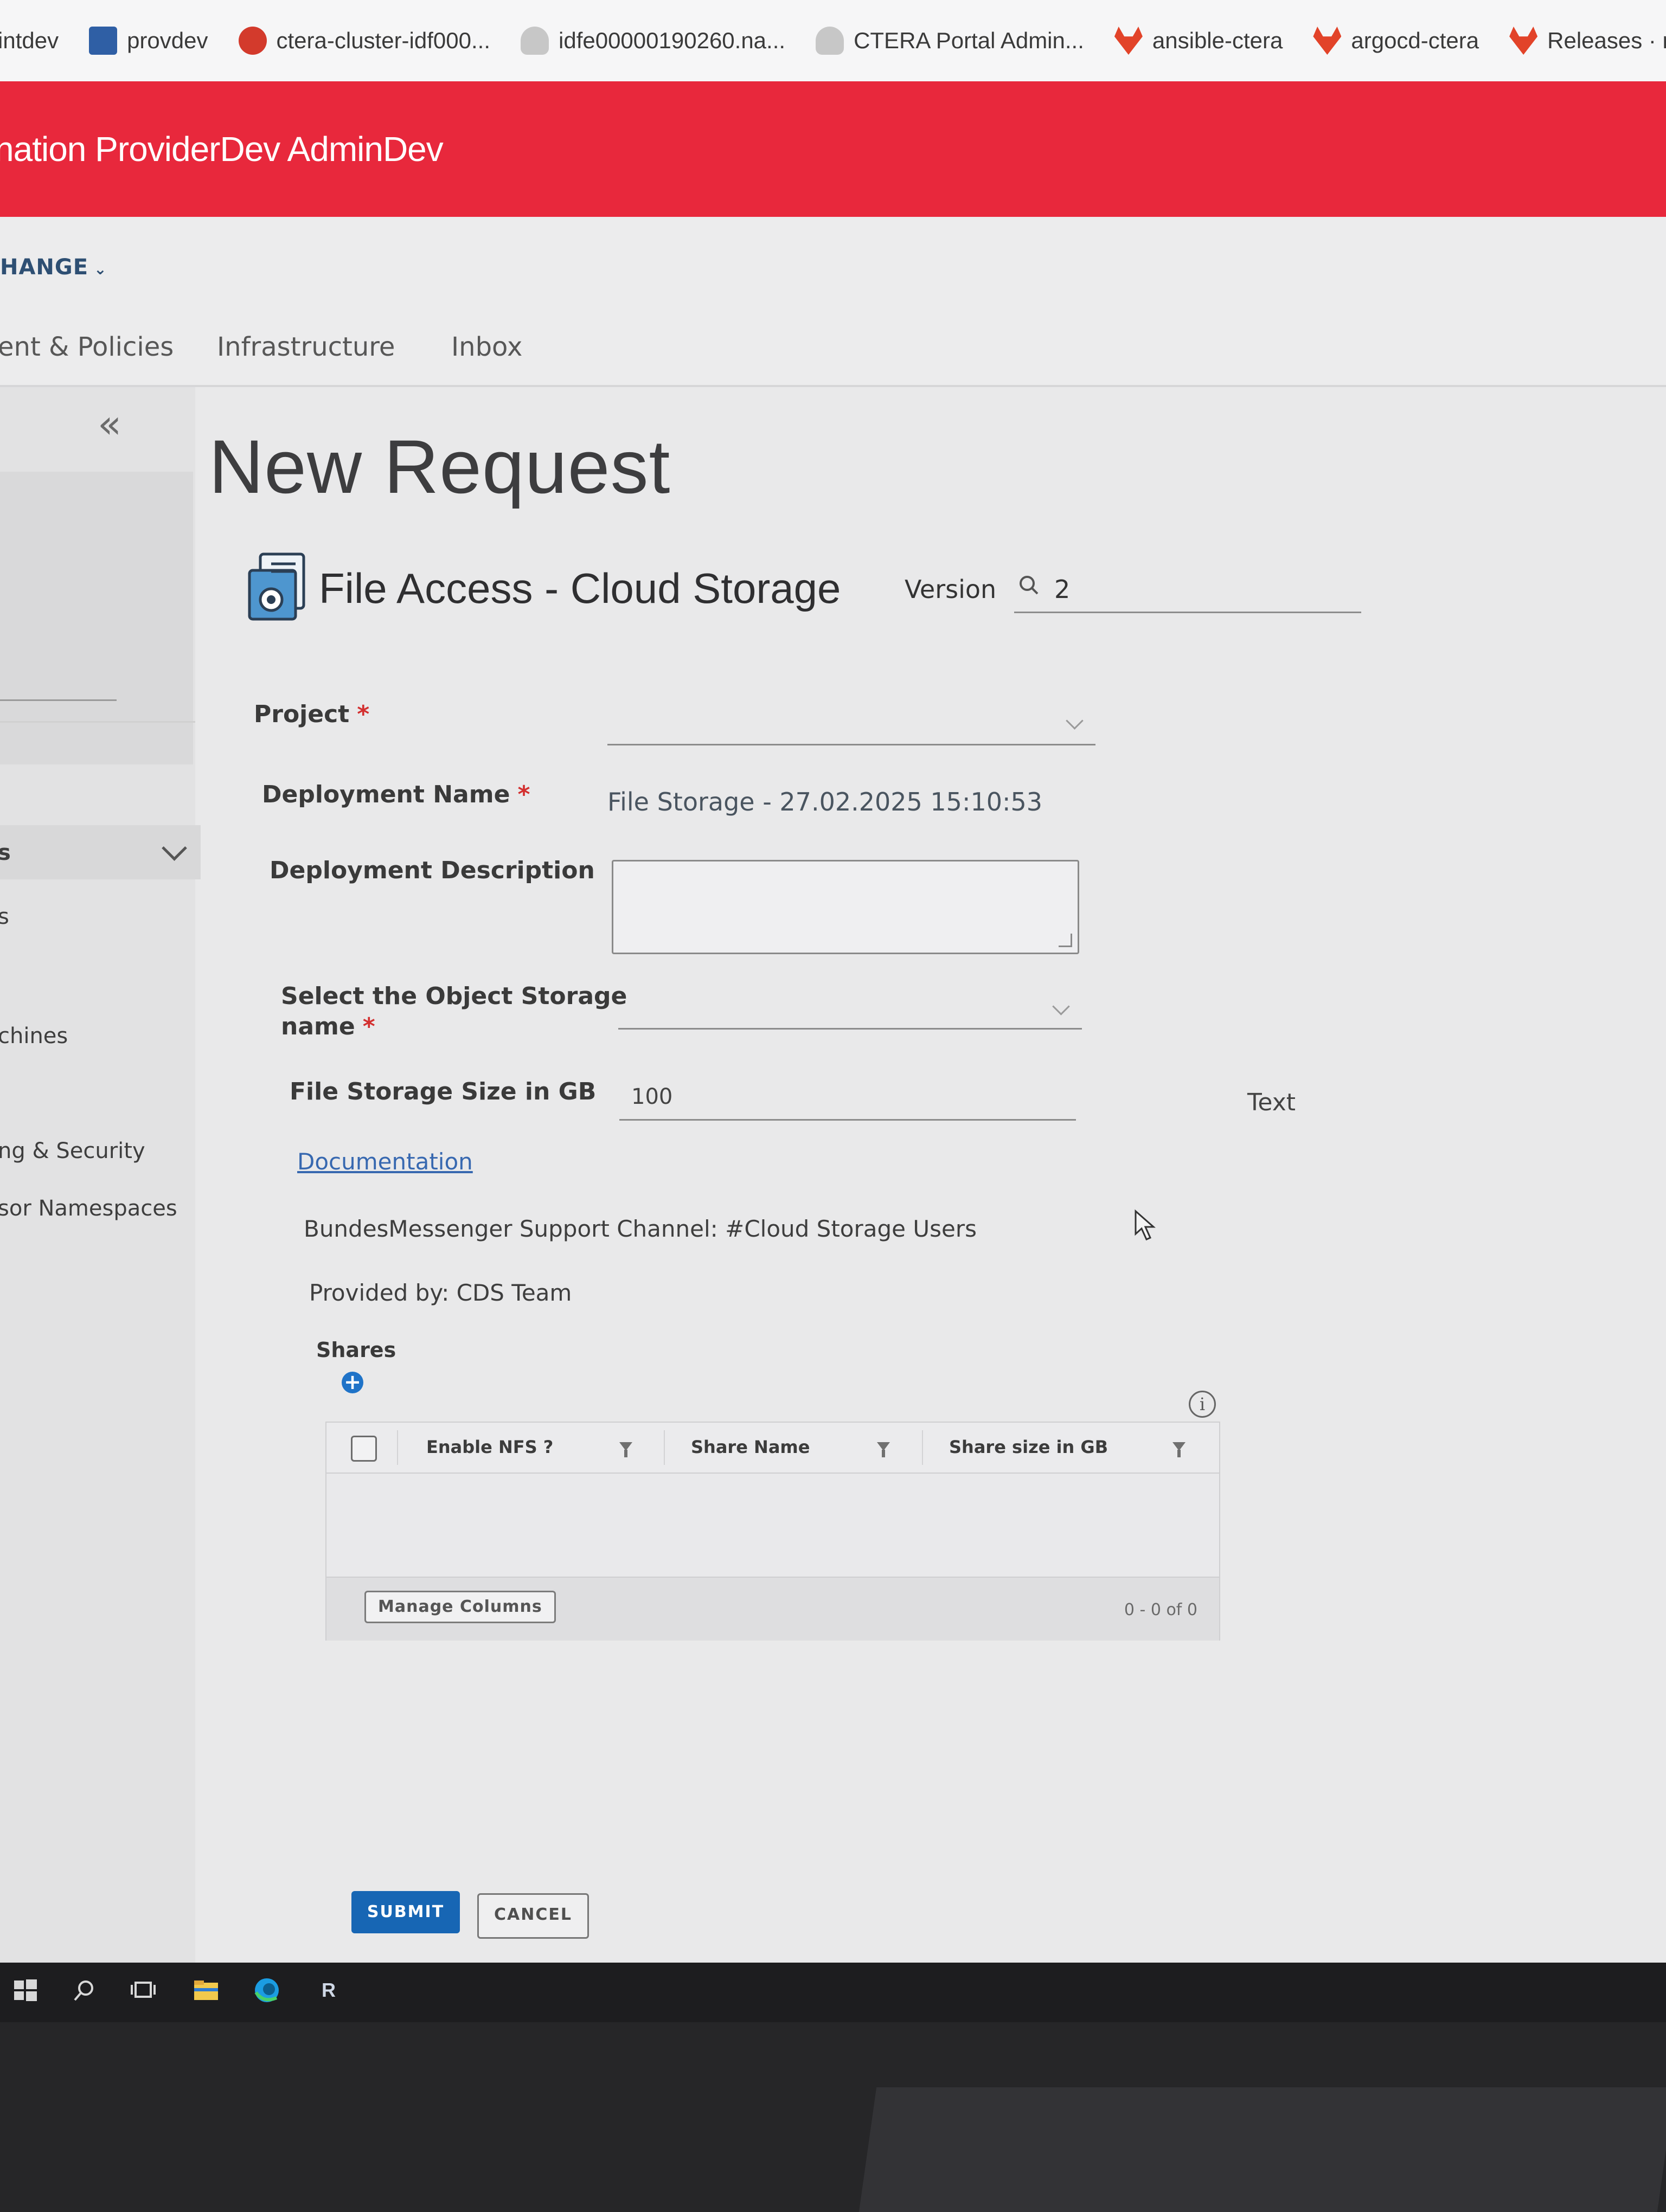  I want to click on sidebar-panel, so click(97, 618).